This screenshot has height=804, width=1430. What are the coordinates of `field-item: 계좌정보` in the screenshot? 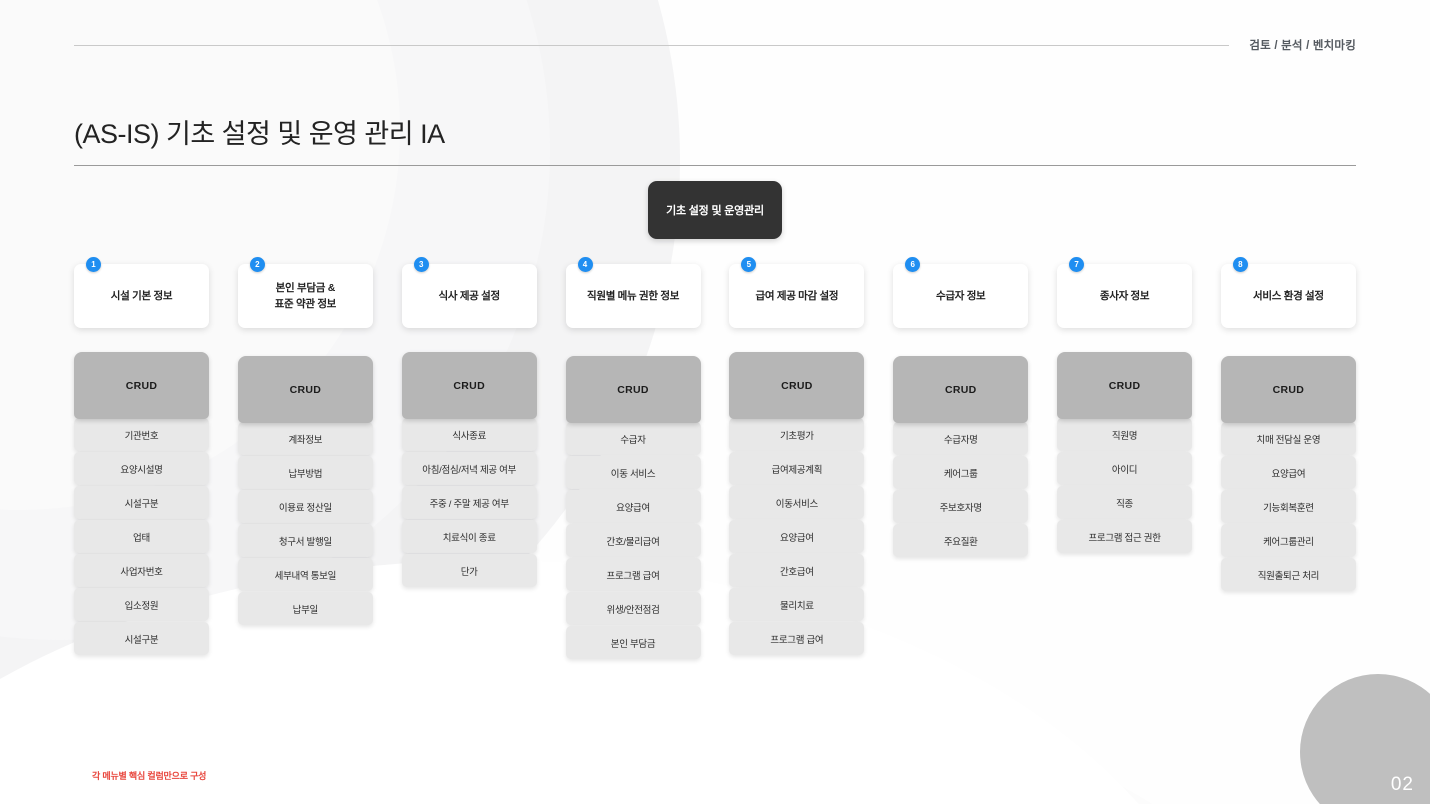 It's located at (305, 438).